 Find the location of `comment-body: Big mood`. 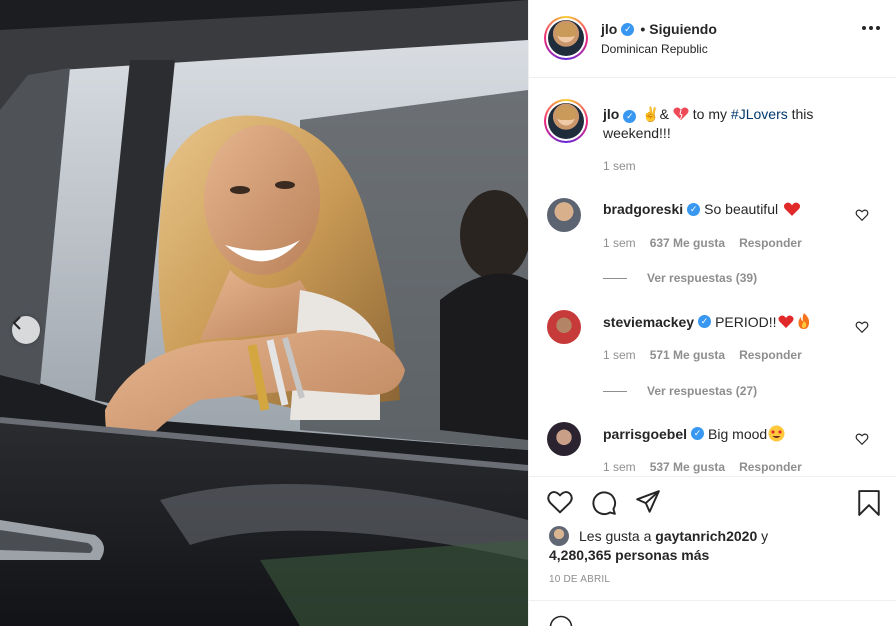

comment-body: Big mood is located at coordinates (738, 433).